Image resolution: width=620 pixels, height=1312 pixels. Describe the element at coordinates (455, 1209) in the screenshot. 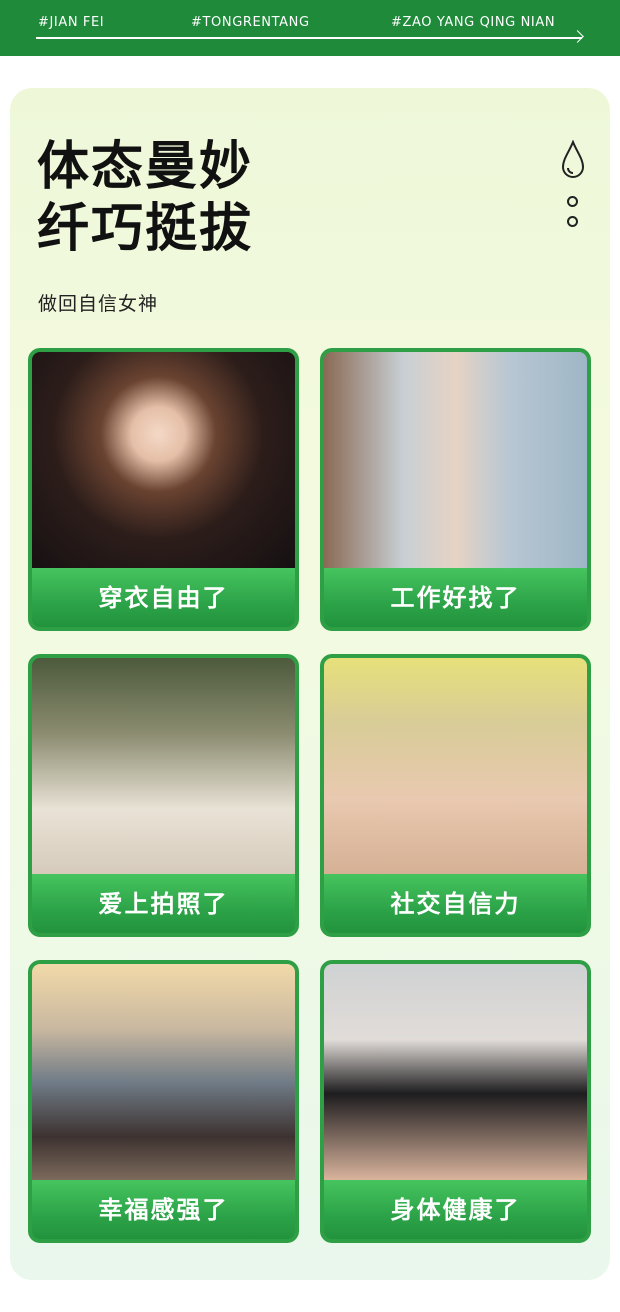

I see `card-caption: 身体健康了` at that location.